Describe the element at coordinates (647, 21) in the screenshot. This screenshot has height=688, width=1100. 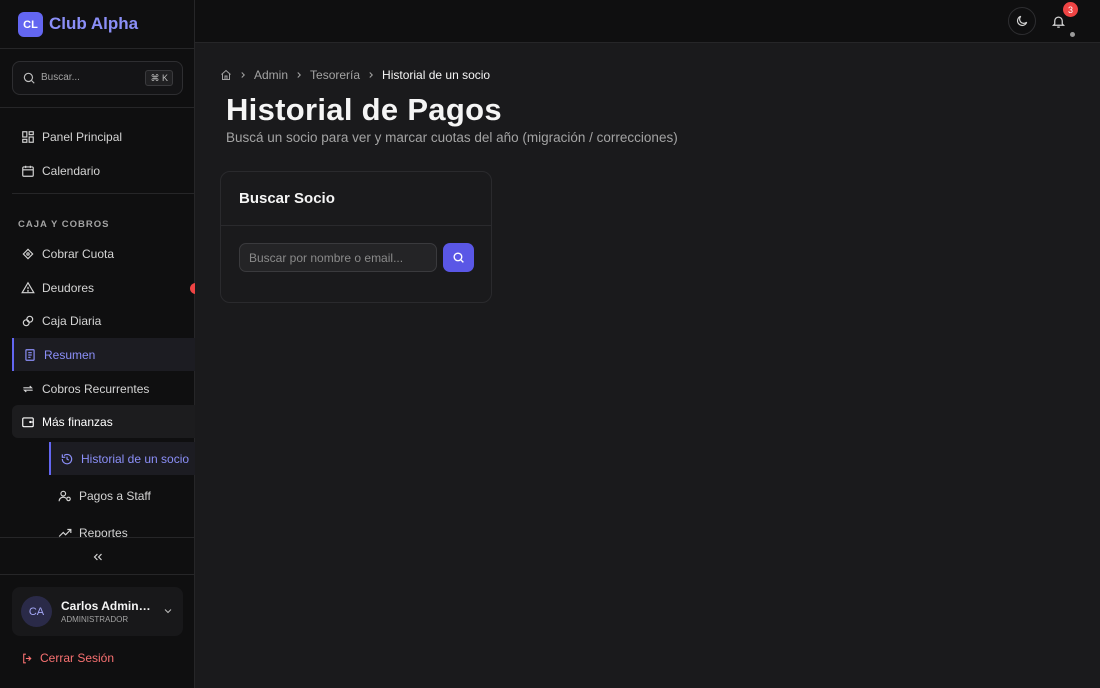
I see `topbar: 3` at that location.